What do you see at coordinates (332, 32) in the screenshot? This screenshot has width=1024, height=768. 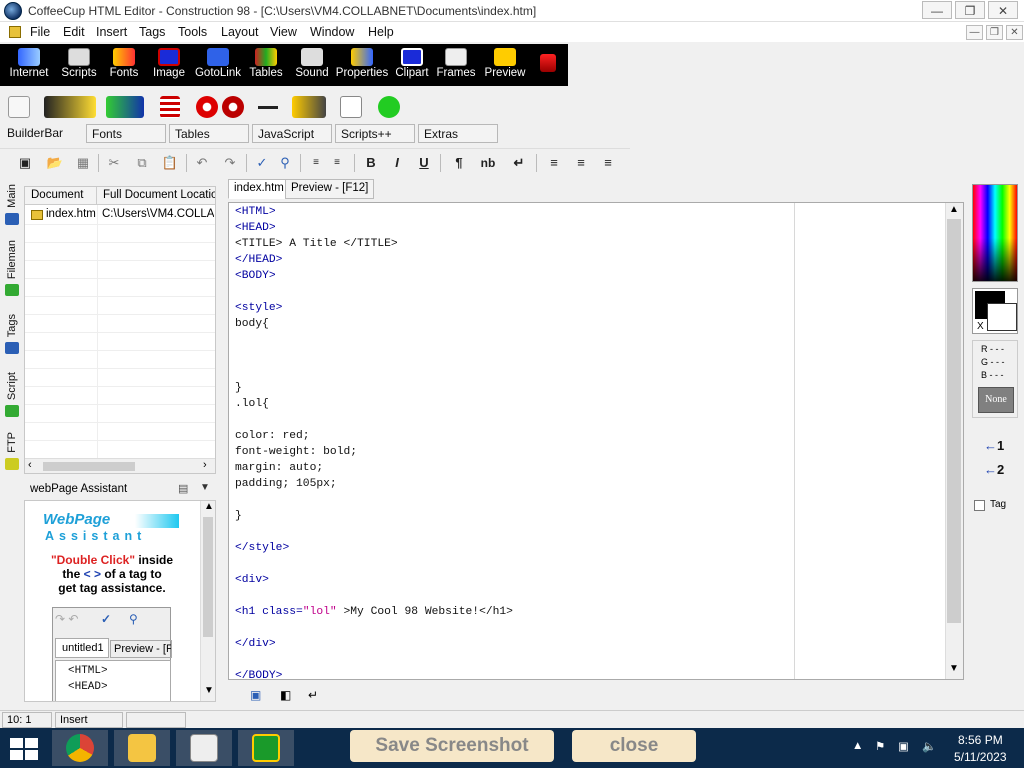 I see `menu-window: Window` at bounding box center [332, 32].